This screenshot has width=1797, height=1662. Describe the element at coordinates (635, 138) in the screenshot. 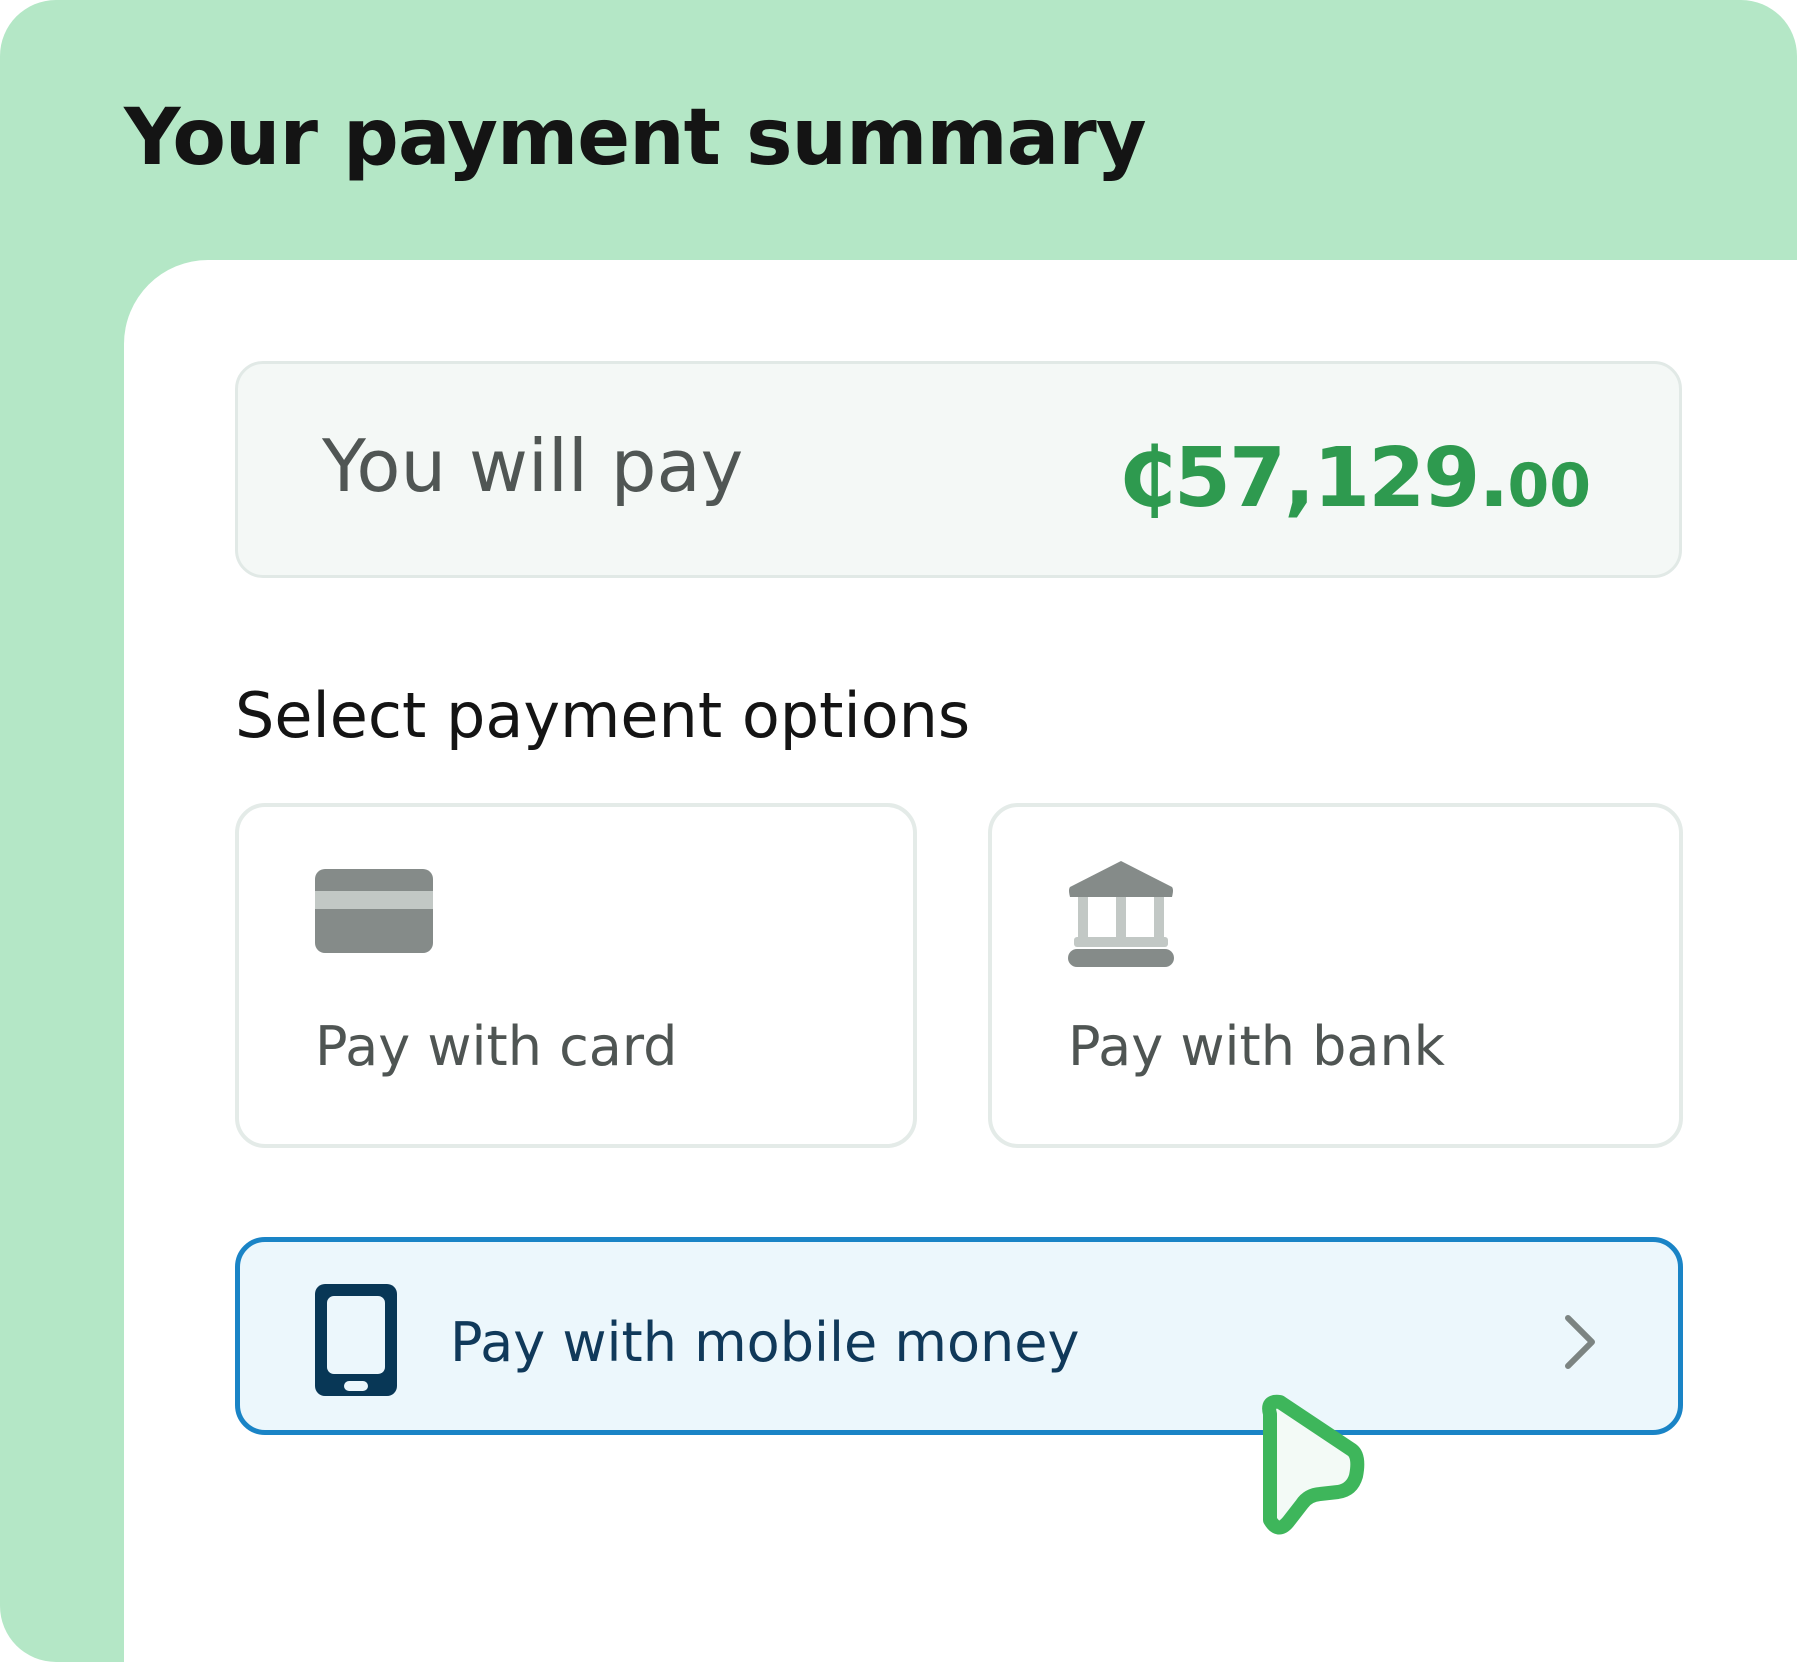

I see `page-title: Your payment summary` at that location.